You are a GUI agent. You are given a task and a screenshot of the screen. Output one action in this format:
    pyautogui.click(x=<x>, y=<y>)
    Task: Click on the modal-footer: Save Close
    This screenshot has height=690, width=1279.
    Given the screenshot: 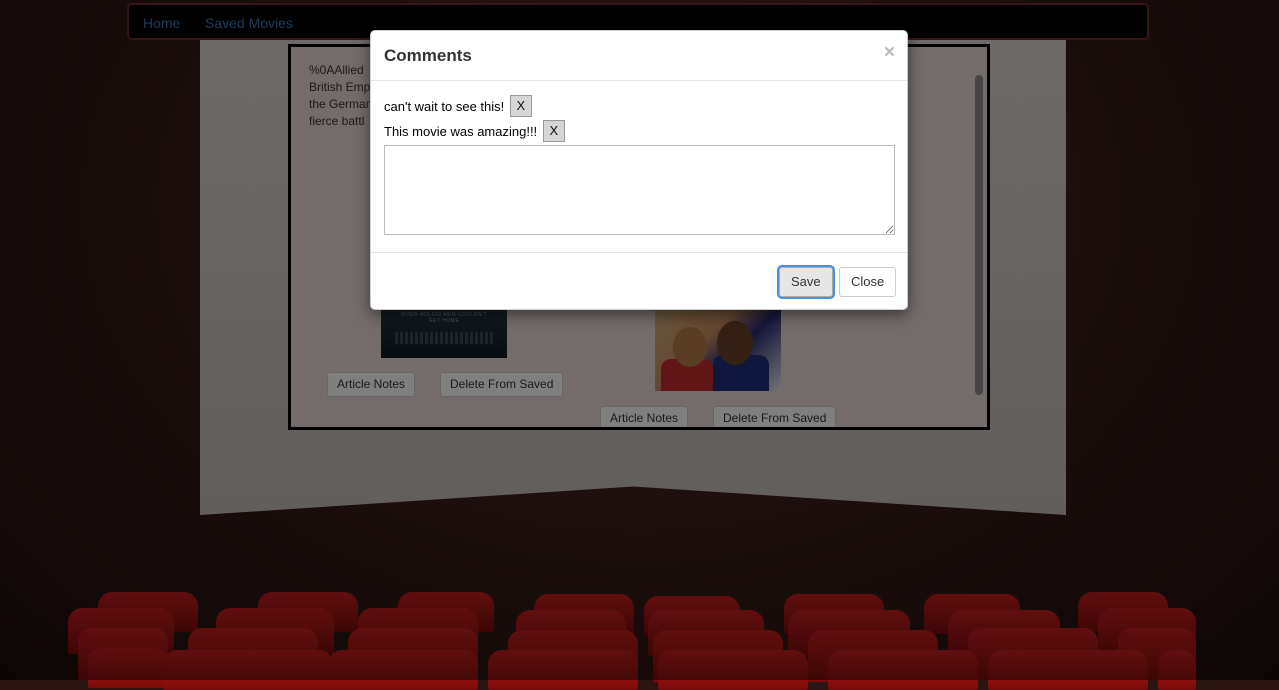 What is the action you would take?
    pyautogui.click(x=639, y=281)
    